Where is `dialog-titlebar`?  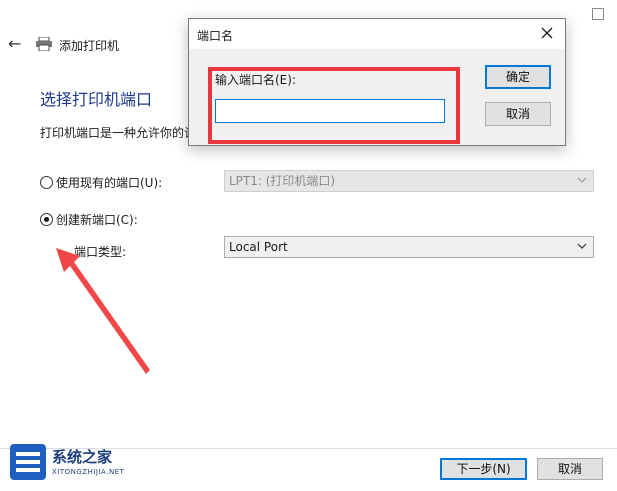 dialog-titlebar is located at coordinates (377, 34).